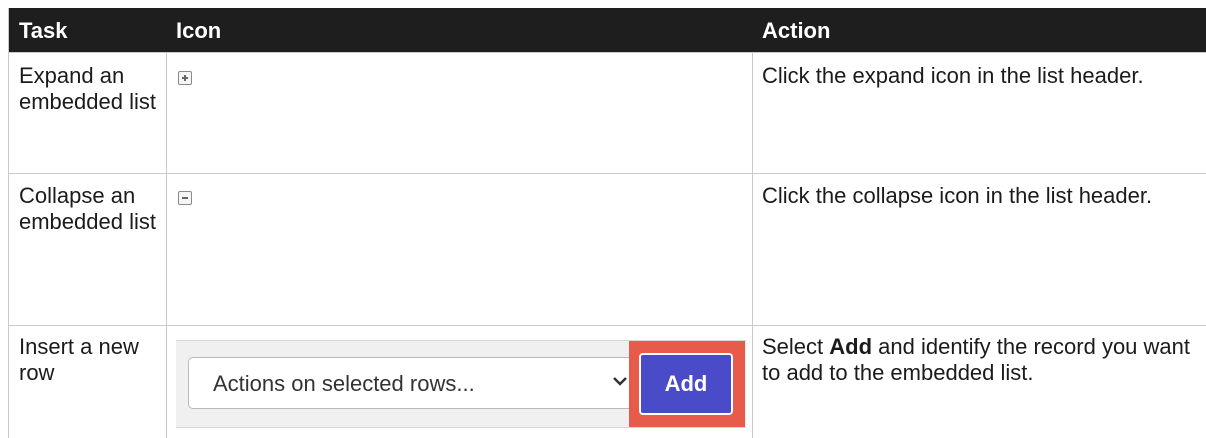  Describe the element at coordinates (796, 346) in the screenshot. I see `action-prefix: Select` at that location.